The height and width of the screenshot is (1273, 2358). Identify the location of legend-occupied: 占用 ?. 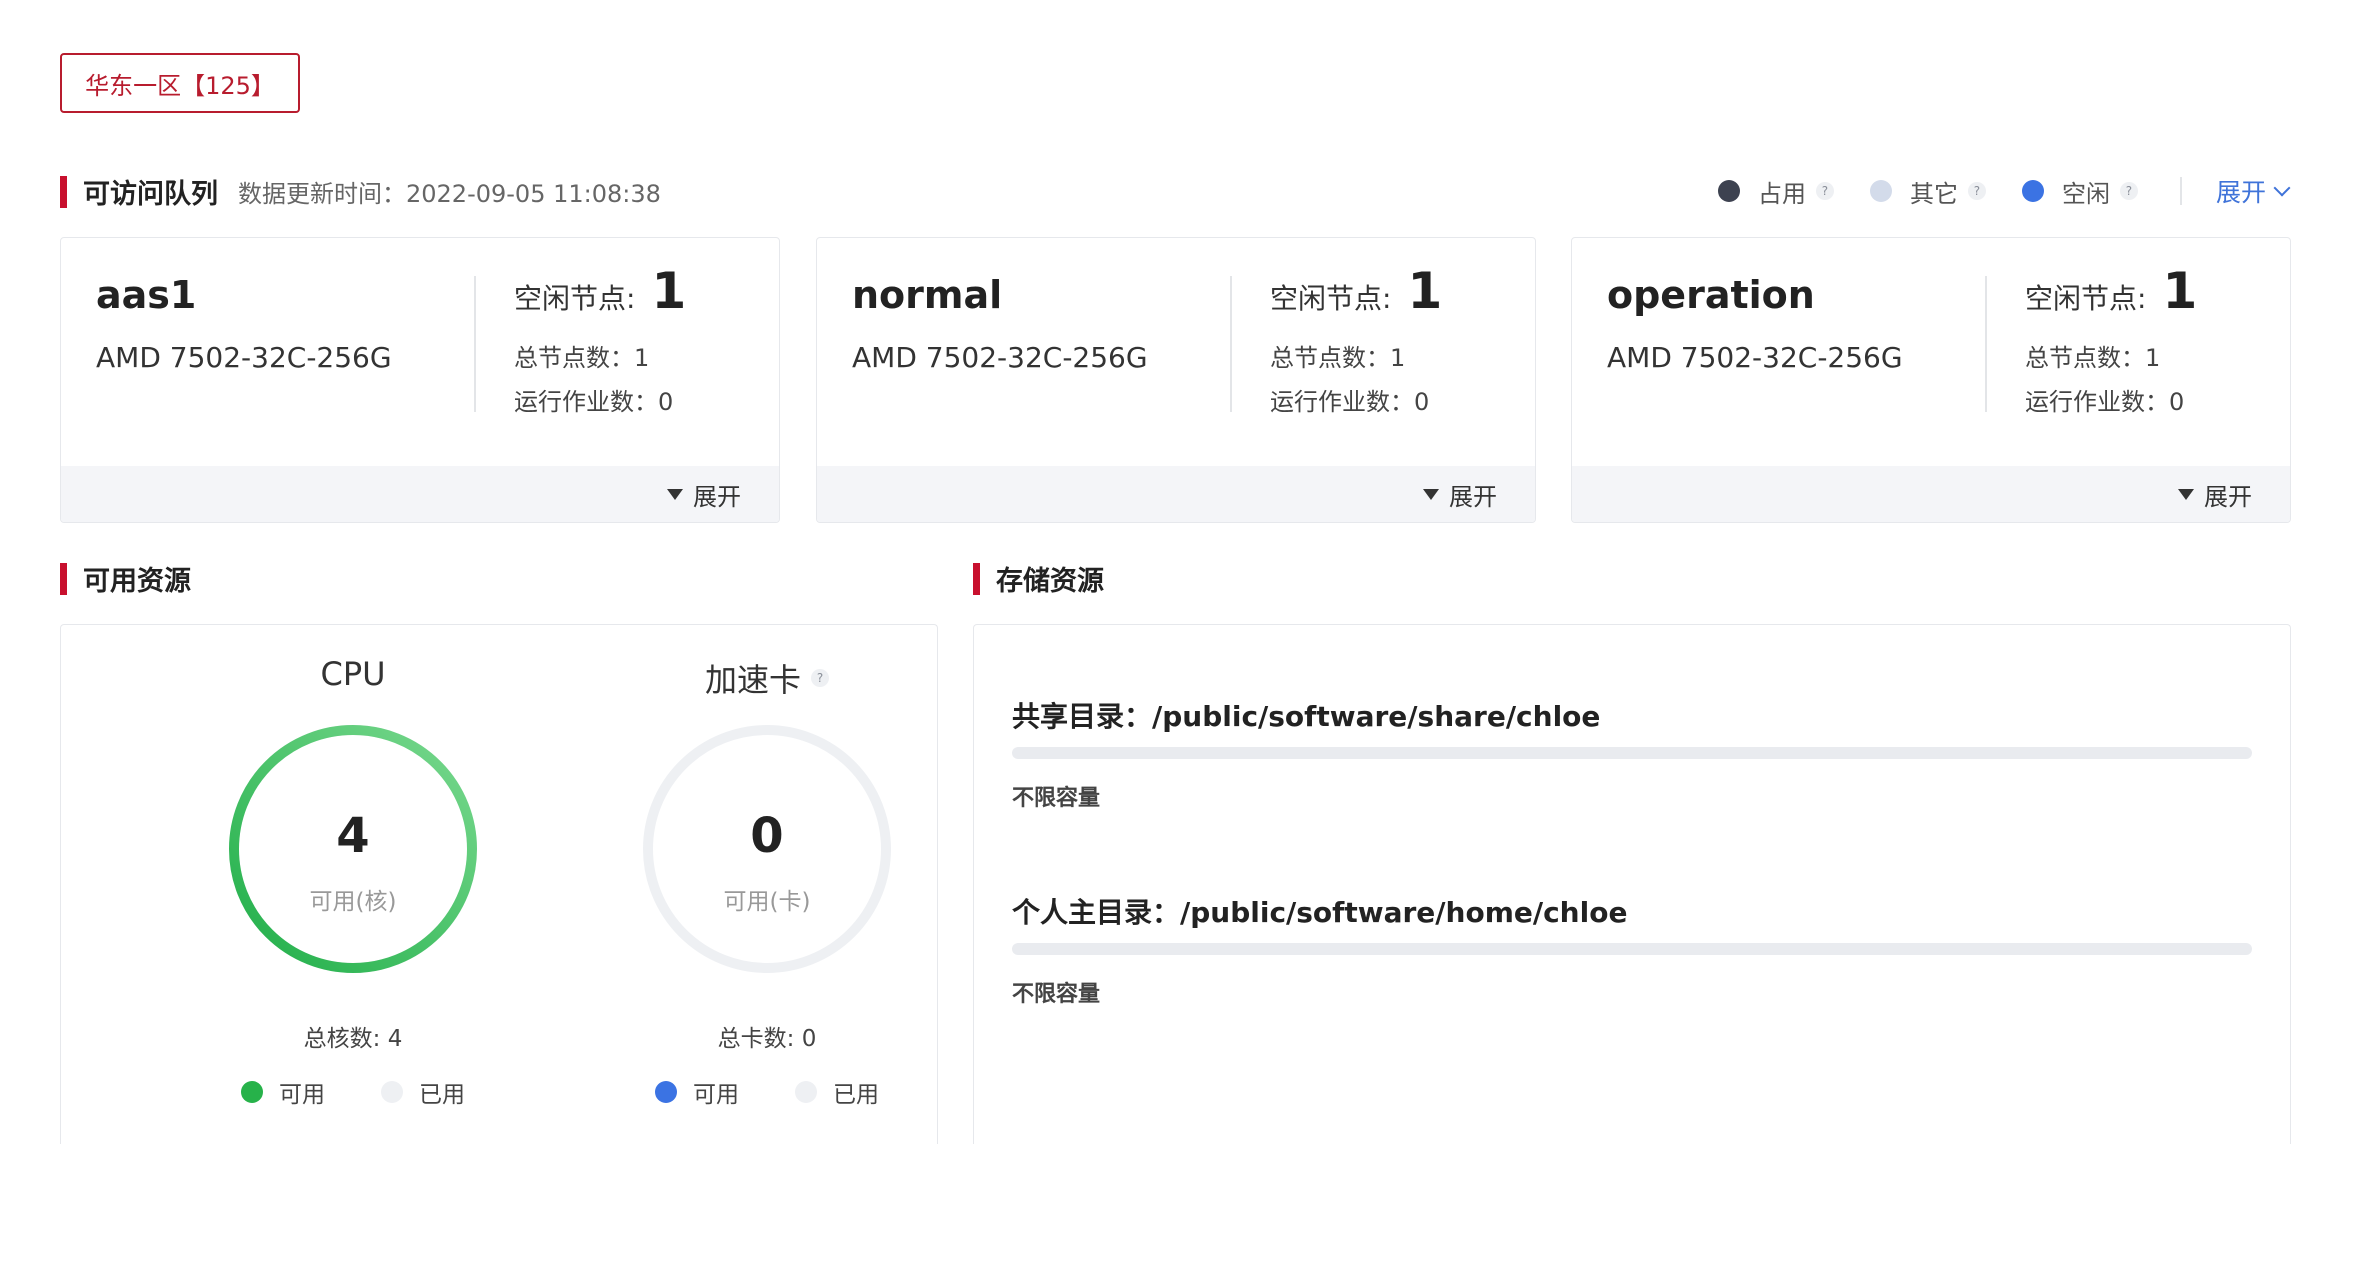
(1775, 191).